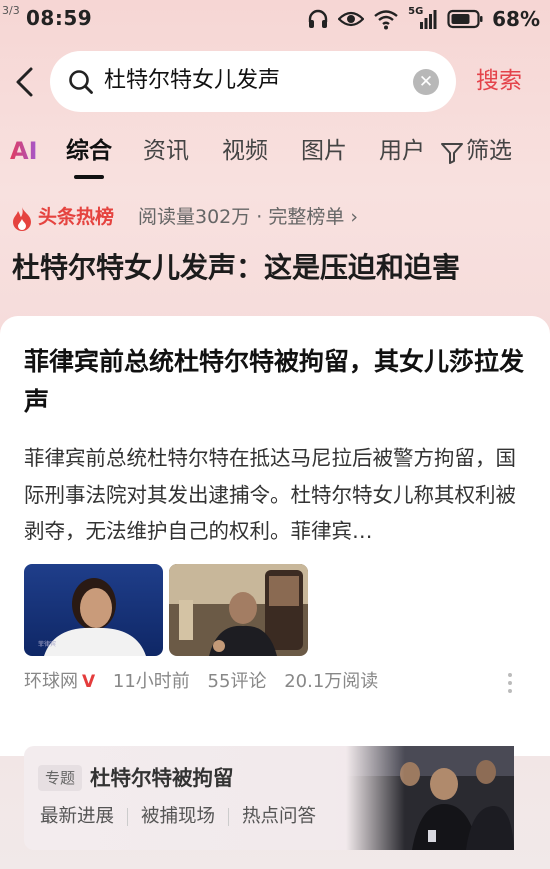 Image resolution: width=550 pixels, height=869 pixels. I want to click on signal-icon: 5G, so click(423, 18).